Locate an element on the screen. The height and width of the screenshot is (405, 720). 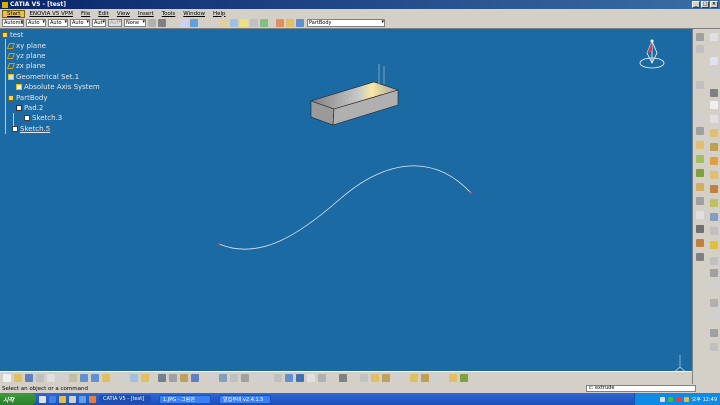
rotate-icon is located at coordinates (245, 378).